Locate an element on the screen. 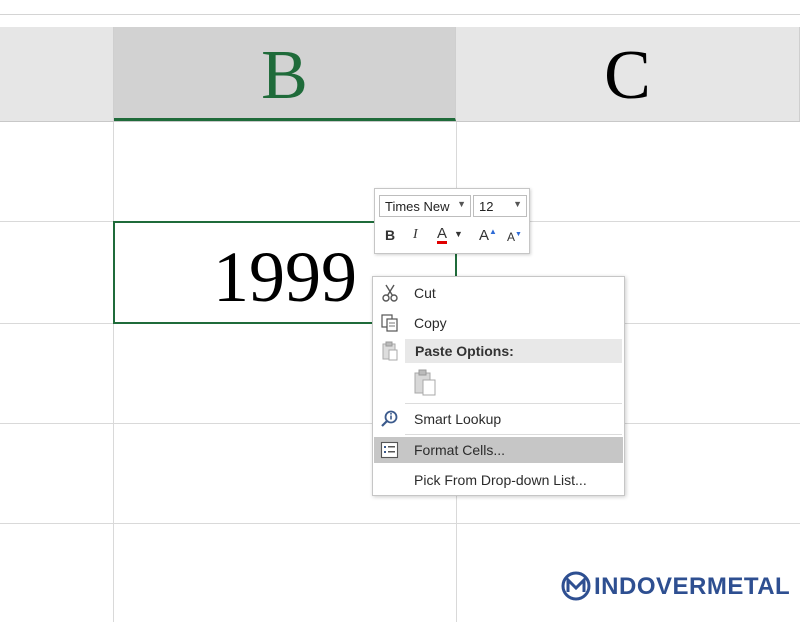 This screenshot has width=800, height=622. font-size-value: 12 is located at coordinates (486, 206).